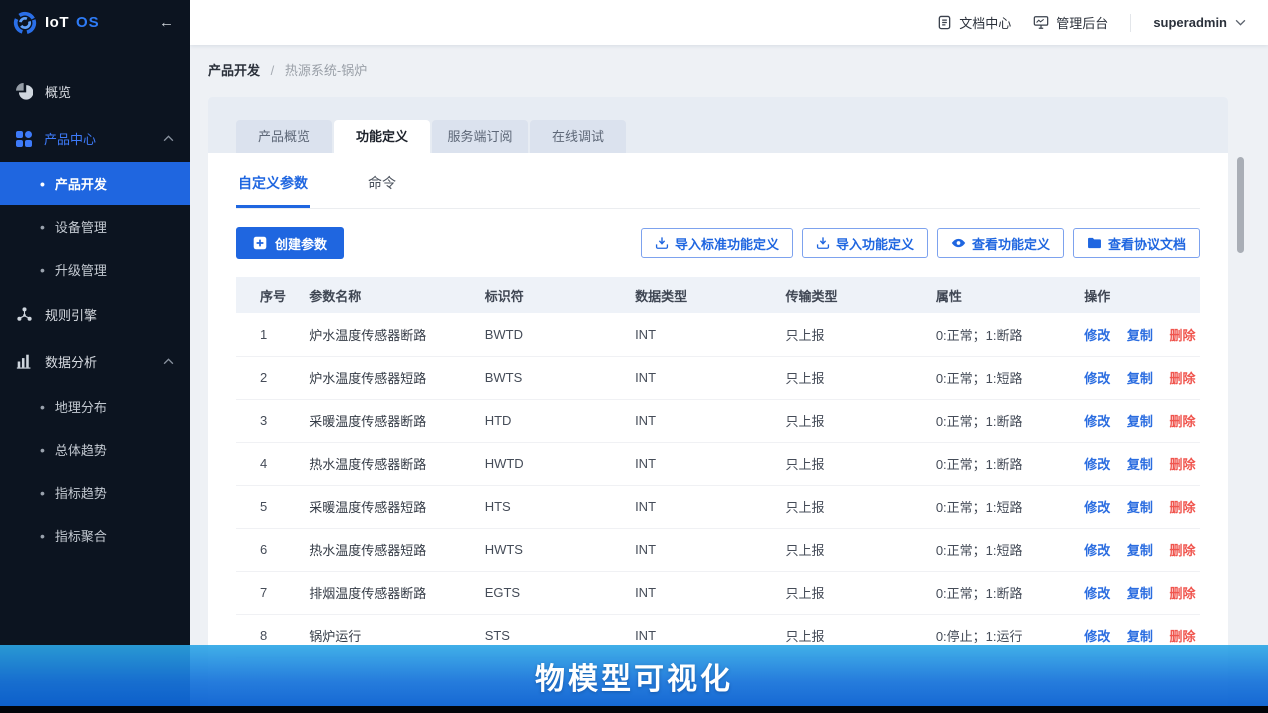 The height and width of the screenshot is (713, 1268). What do you see at coordinates (718, 125) in the screenshot?
I see `tab-strip: 产品概览 功能定义 服务端订阅 在线调试` at bounding box center [718, 125].